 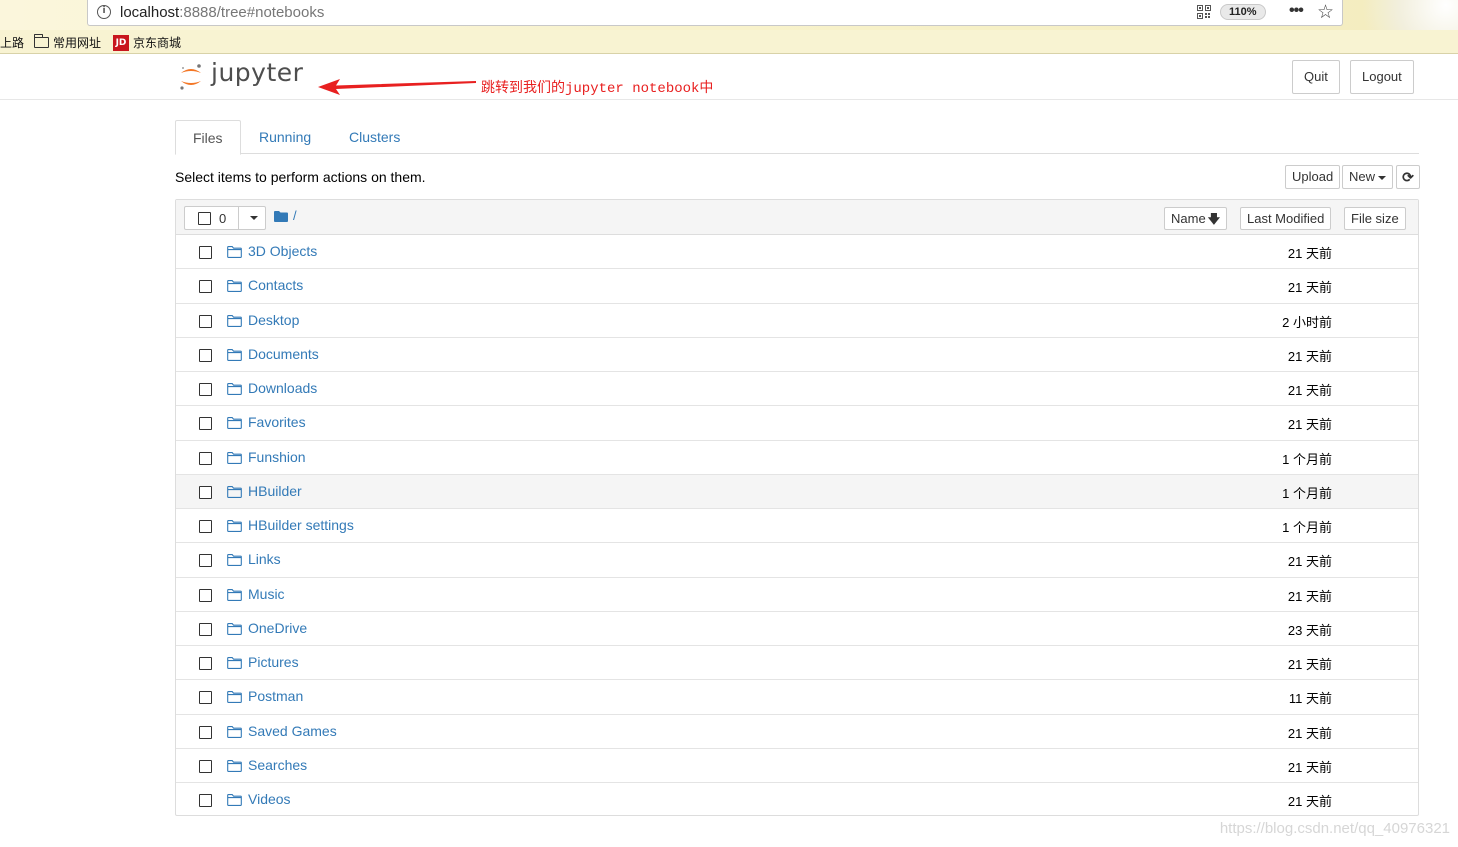 What do you see at coordinates (1316, 77) in the screenshot?
I see `quit-button: Quit` at bounding box center [1316, 77].